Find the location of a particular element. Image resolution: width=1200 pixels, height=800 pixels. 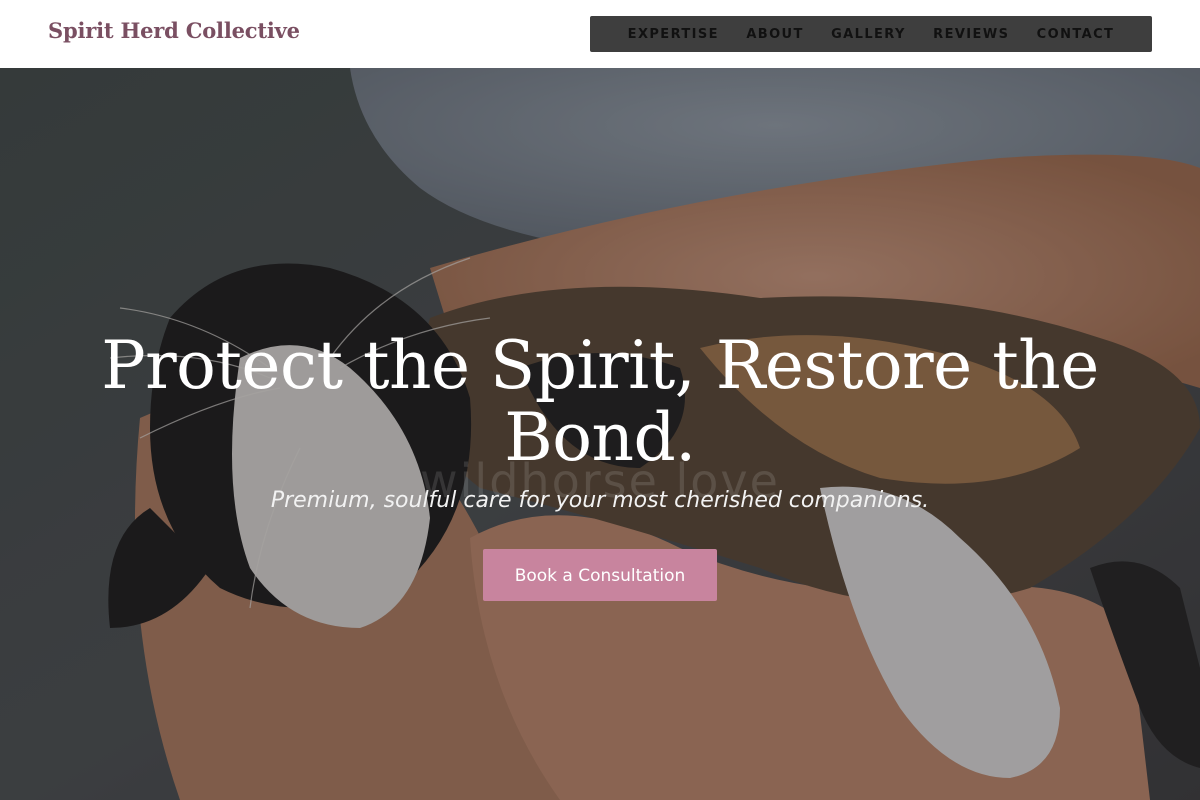

main-nav: EXPERTISE ABOUT GALLERY REVIEWS CONTACT is located at coordinates (871, 34).